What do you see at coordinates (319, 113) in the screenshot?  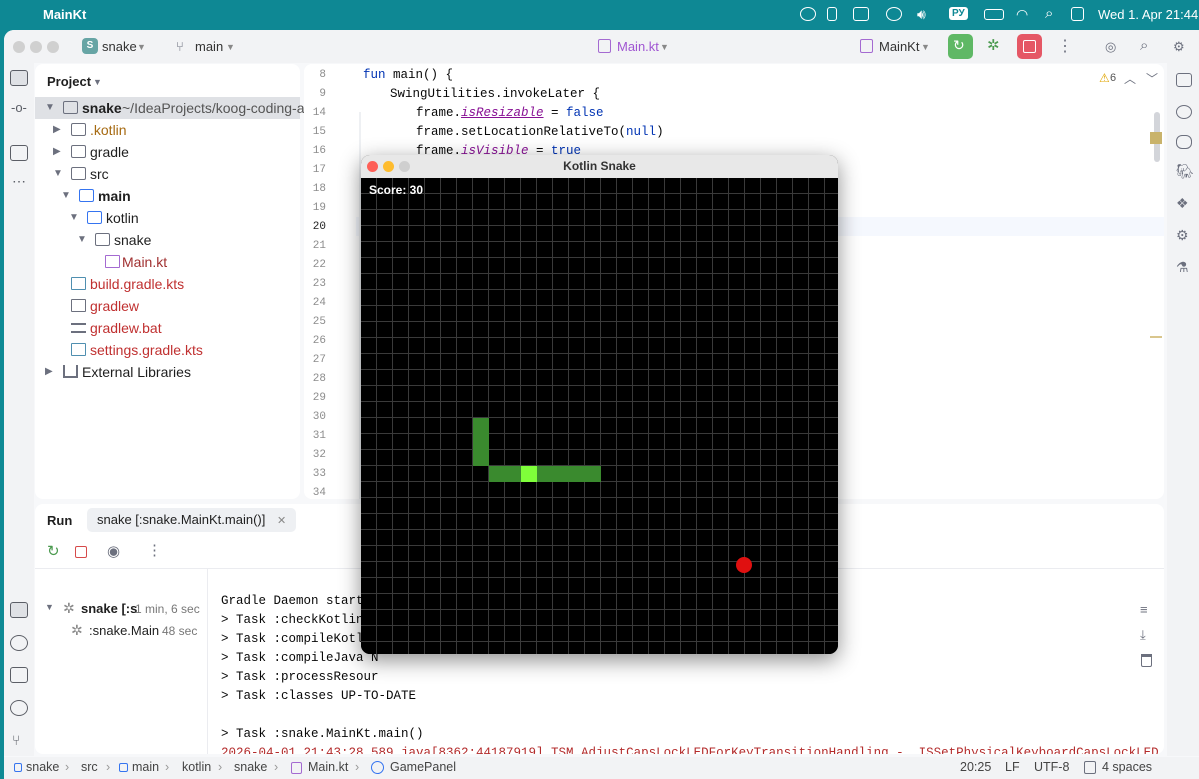 I see `line-number: 14` at bounding box center [319, 113].